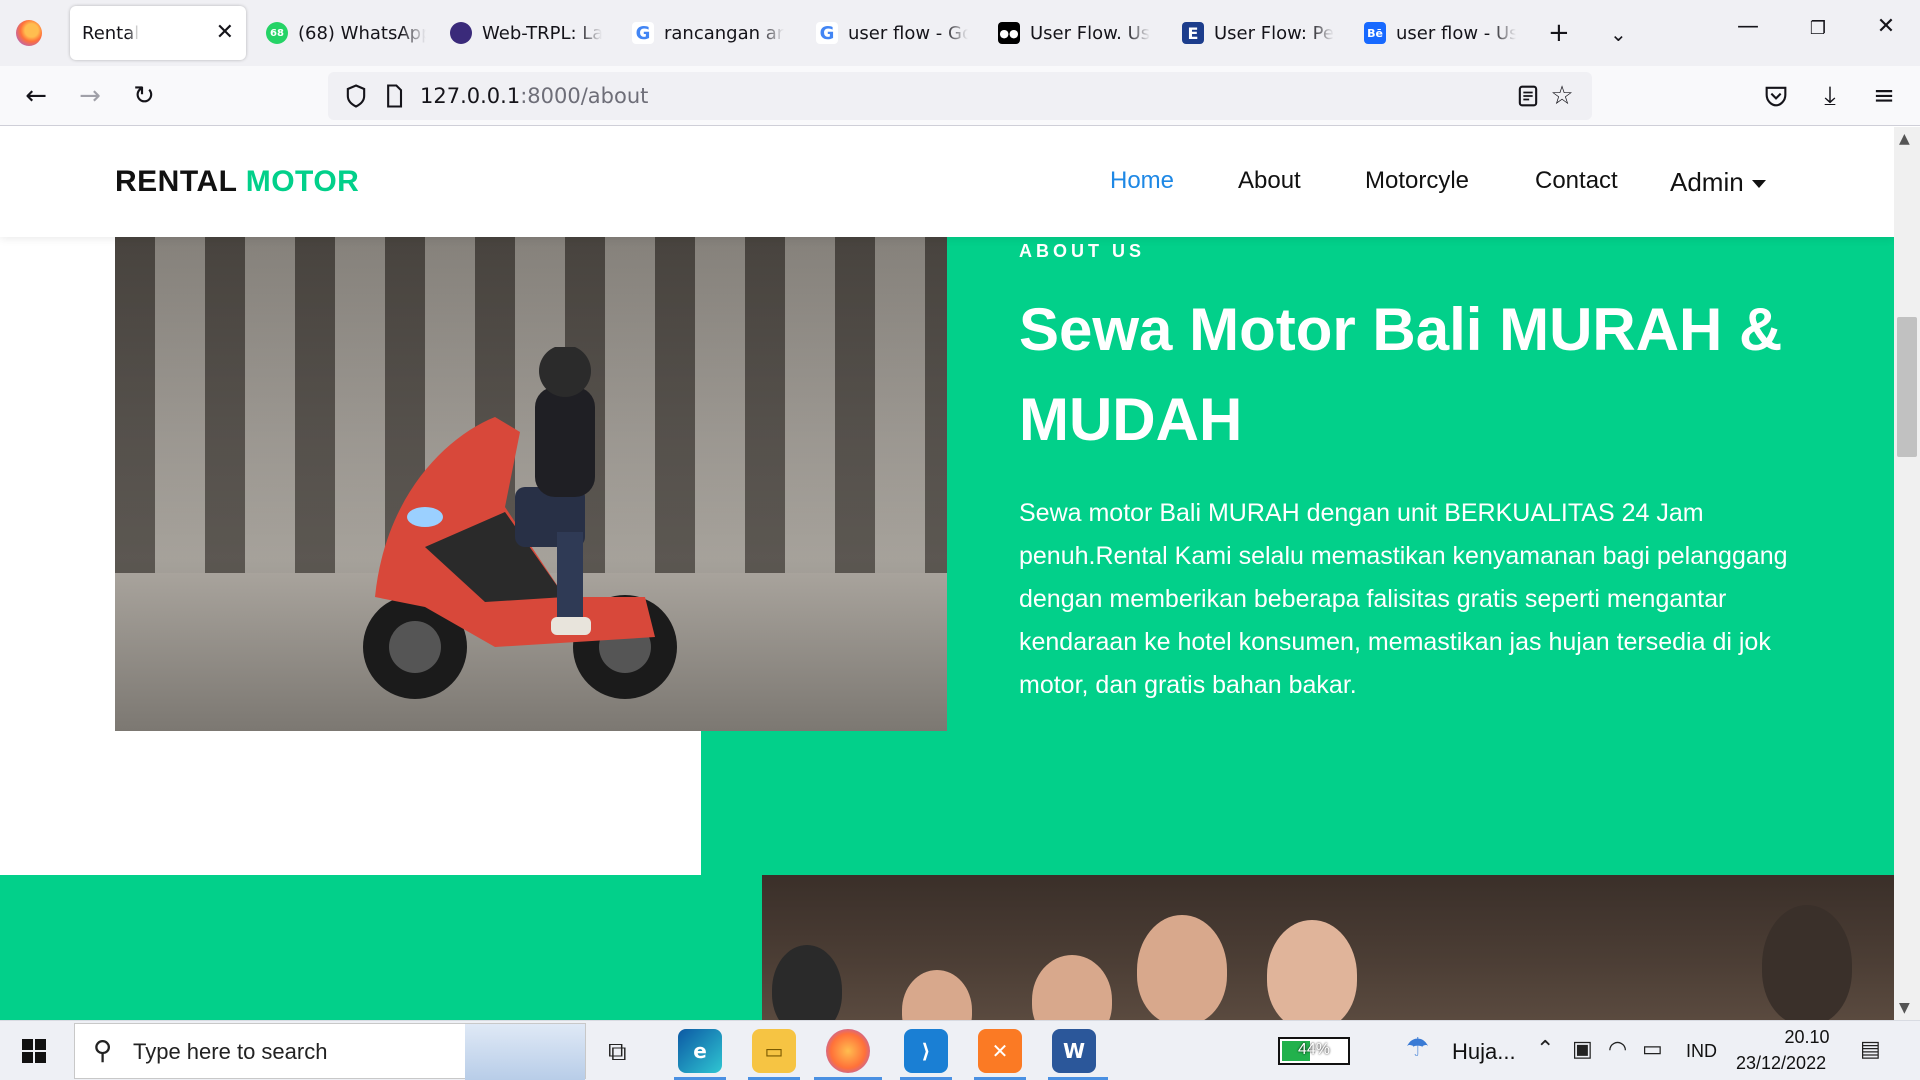  What do you see at coordinates (1082, 251) in the screenshot?
I see `about-eyebrow: ABOUT US` at bounding box center [1082, 251].